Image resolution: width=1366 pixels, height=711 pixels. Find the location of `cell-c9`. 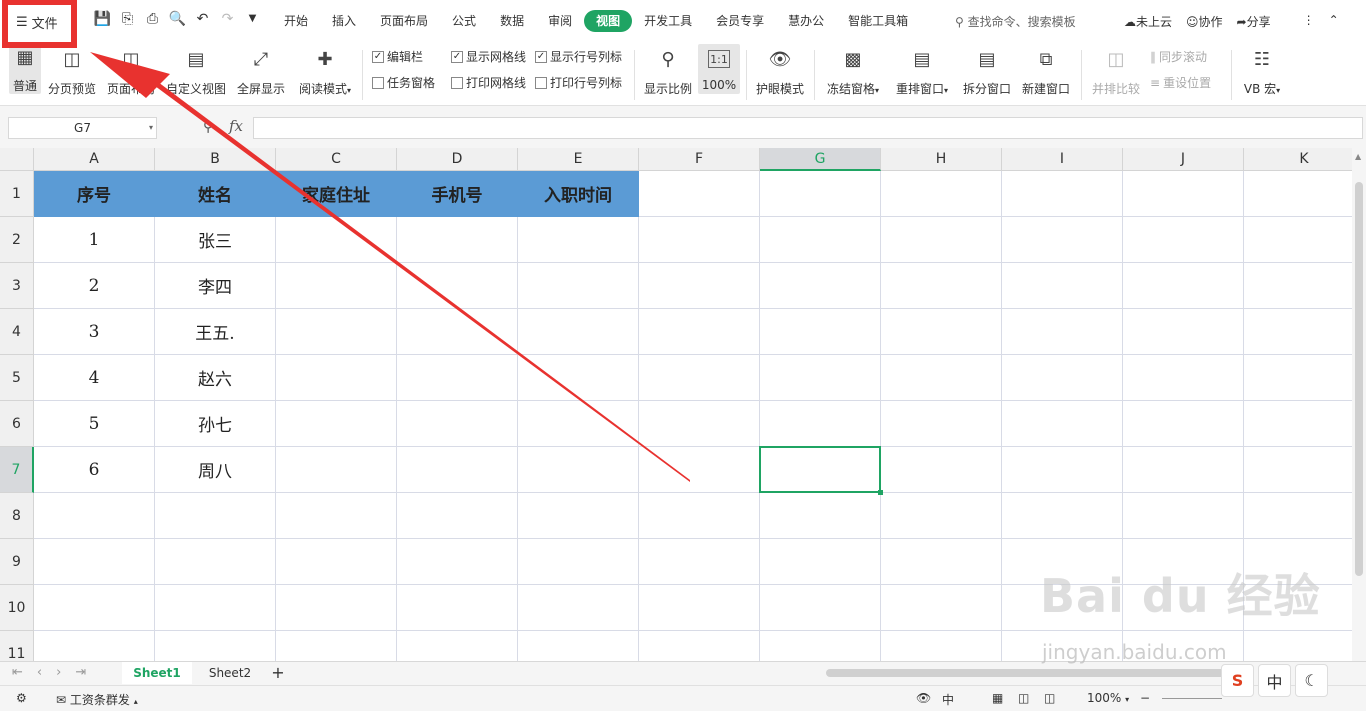

cell-c9 is located at coordinates (336, 562).